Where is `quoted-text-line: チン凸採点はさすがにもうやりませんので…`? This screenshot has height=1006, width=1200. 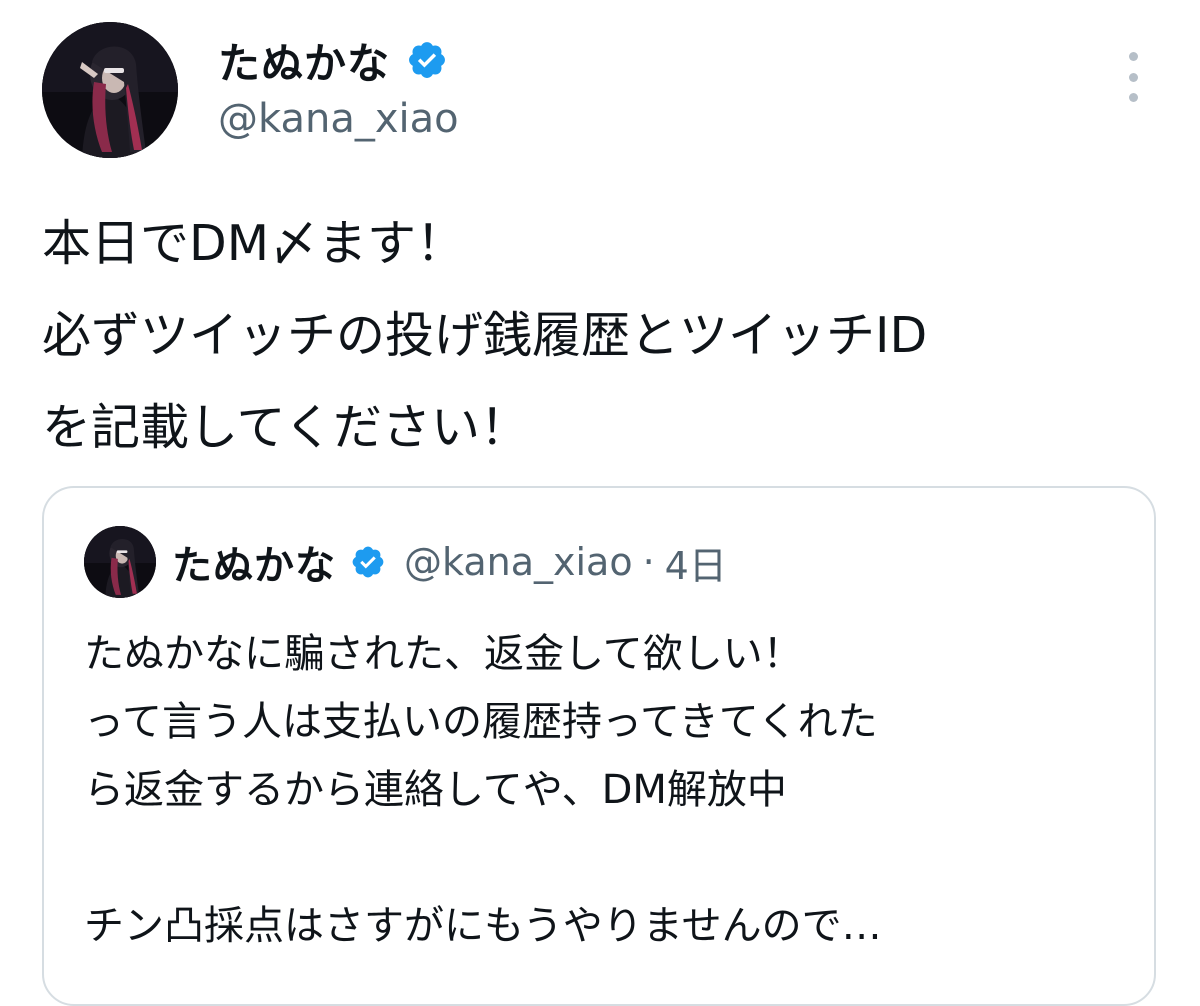
quoted-text-line: チン凸採点はさすがにもうやりませんので… is located at coordinates (483, 926).